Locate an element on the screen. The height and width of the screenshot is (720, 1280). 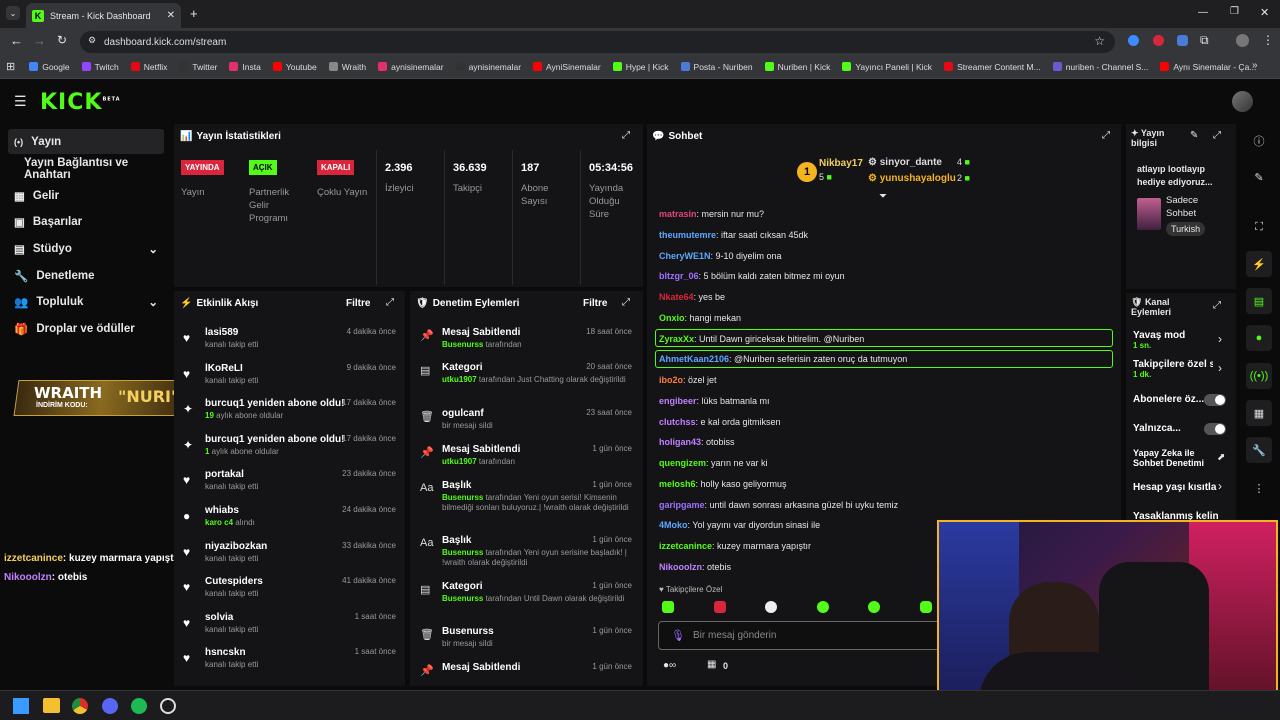
broadcast-icon: ((•)) is located at coordinates (1259, 376).